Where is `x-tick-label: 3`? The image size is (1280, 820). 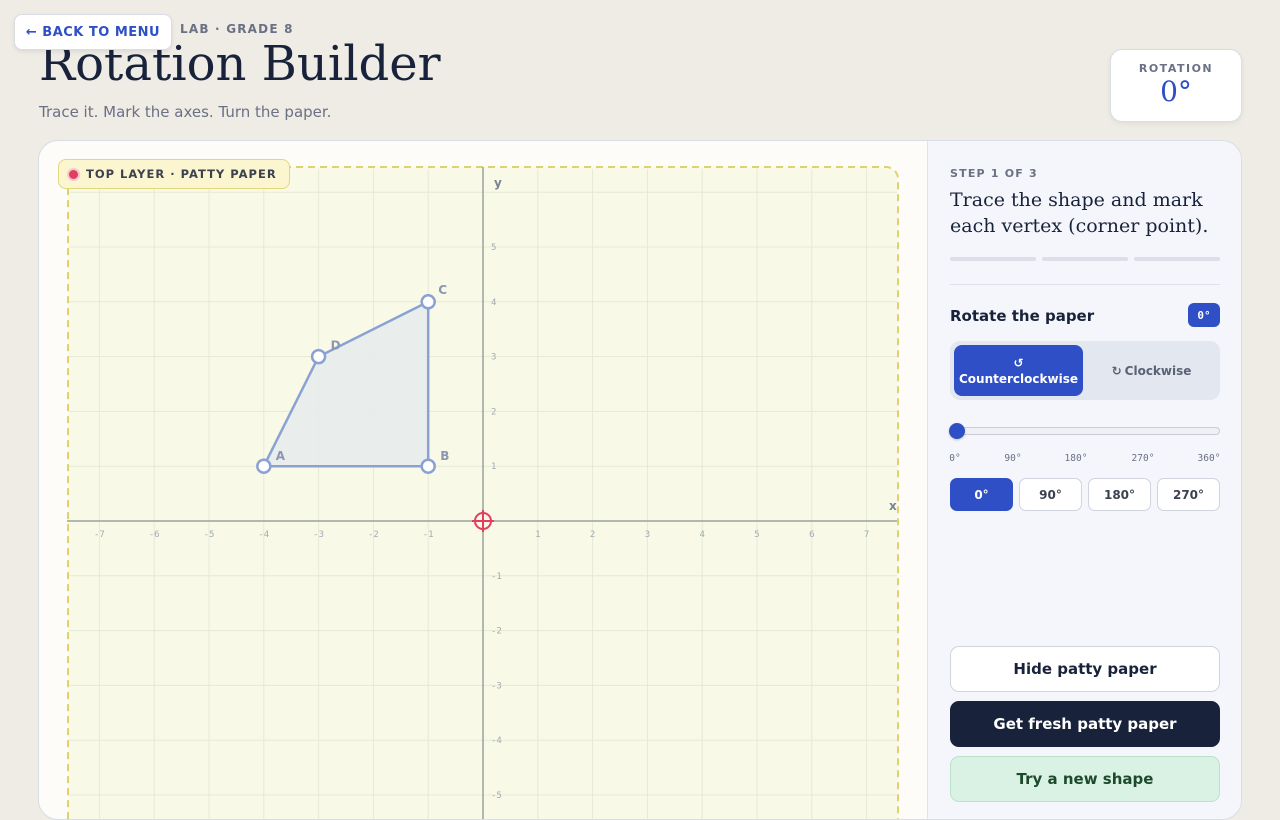 x-tick-label: 3 is located at coordinates (647, 535).